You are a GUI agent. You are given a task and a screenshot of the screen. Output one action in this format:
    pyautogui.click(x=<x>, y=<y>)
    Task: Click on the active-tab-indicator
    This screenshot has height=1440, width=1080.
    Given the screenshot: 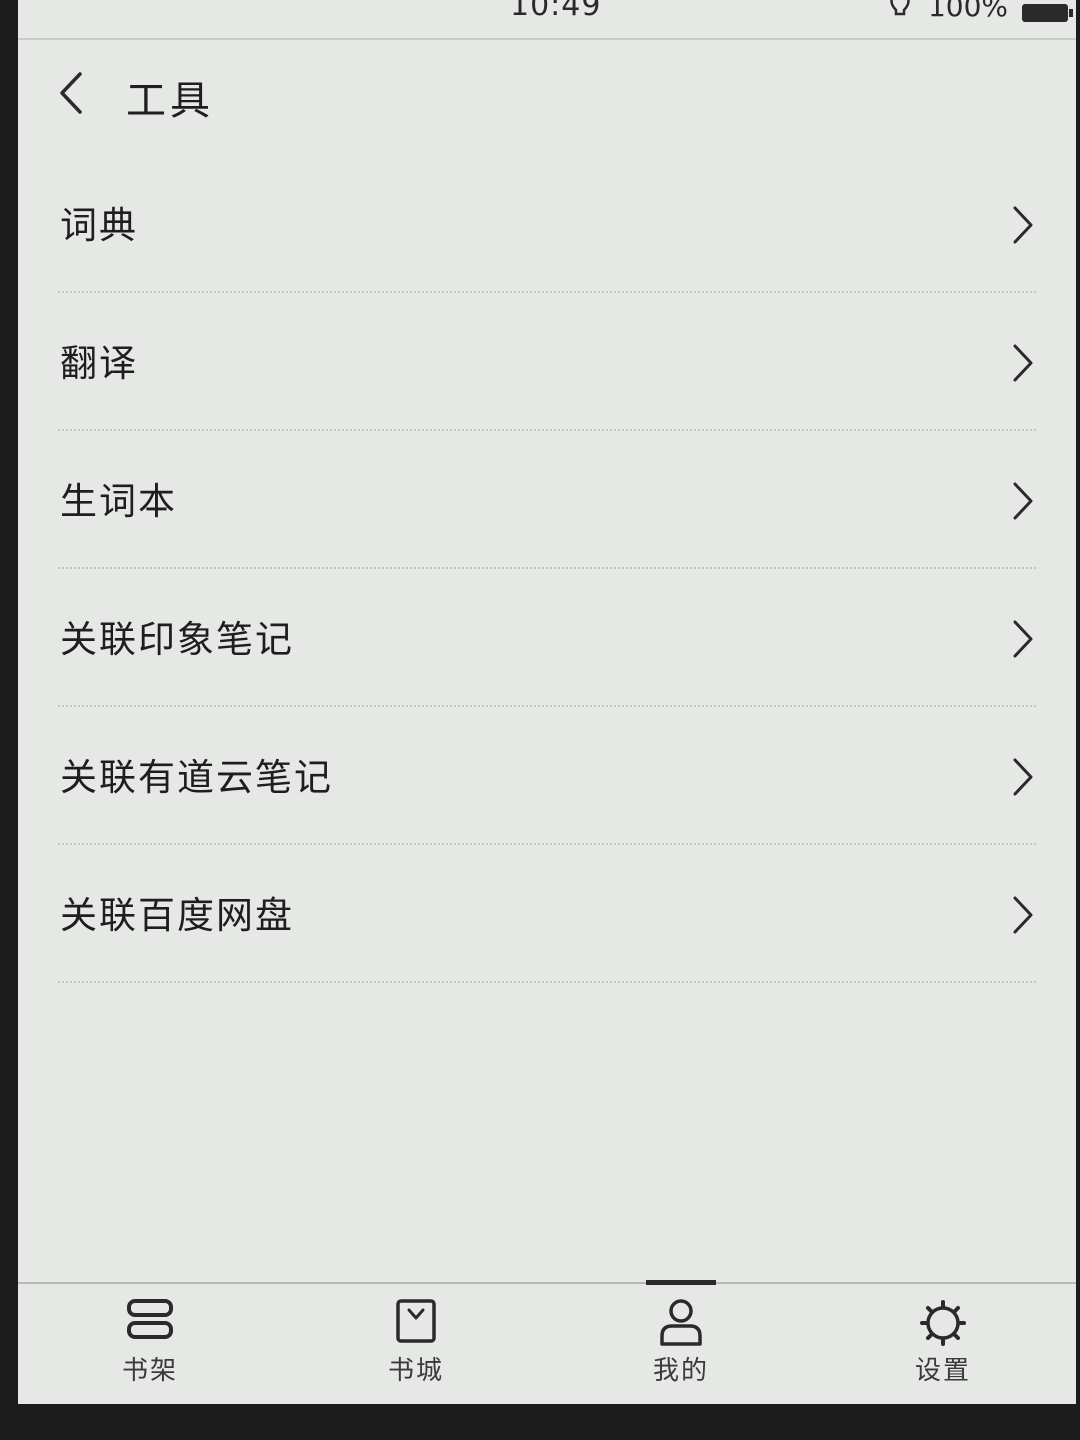 What is the action you would take?
    pyautogui.click(x=681, y=1282)
    